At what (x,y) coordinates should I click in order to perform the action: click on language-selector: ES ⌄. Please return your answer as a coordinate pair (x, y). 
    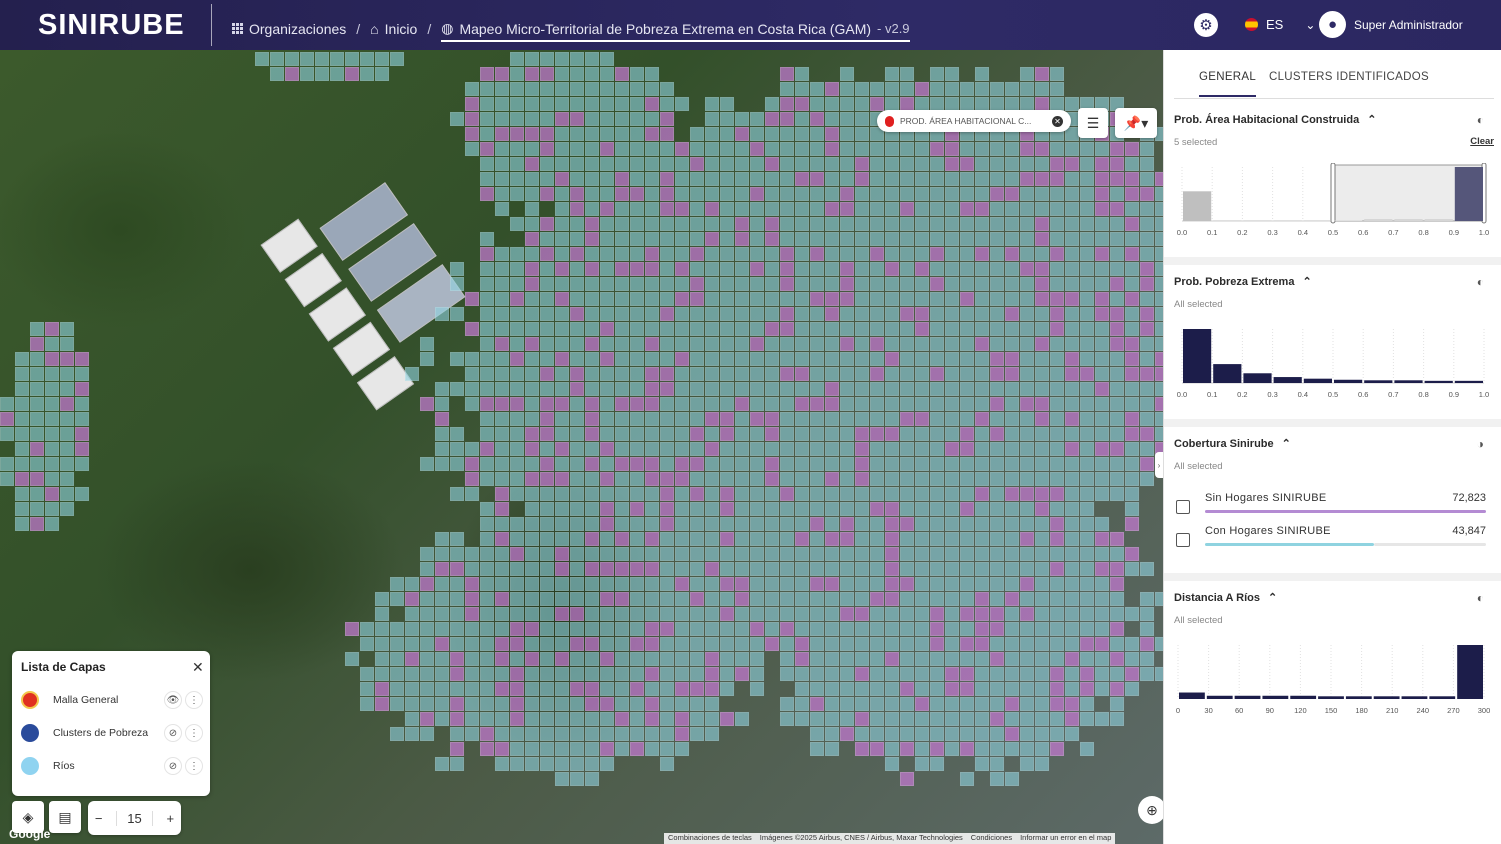
    Looking at the image, I should click on (1280, 24).